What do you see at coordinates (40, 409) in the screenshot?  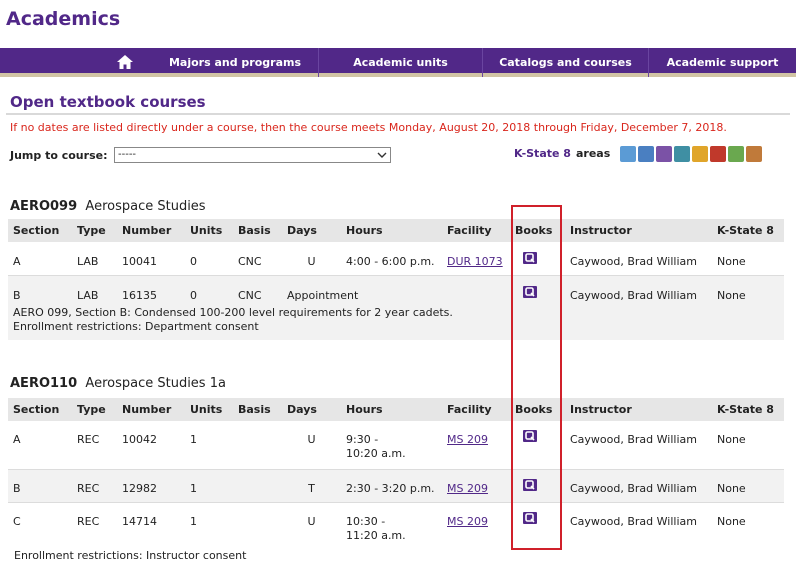 I see `col-section: Section` at bounding box center [40, 409].